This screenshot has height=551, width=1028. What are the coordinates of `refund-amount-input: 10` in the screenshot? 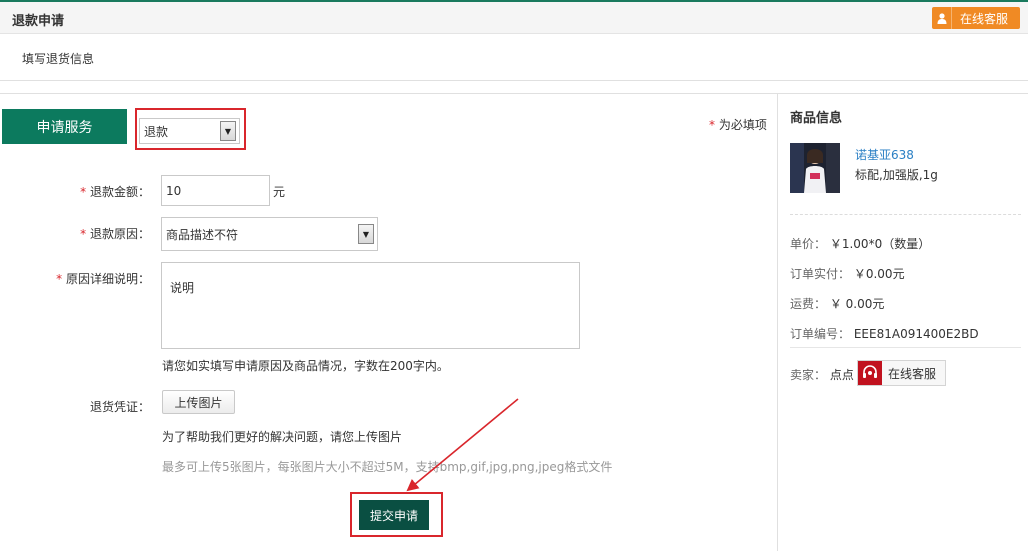 It's located at (215, 190).